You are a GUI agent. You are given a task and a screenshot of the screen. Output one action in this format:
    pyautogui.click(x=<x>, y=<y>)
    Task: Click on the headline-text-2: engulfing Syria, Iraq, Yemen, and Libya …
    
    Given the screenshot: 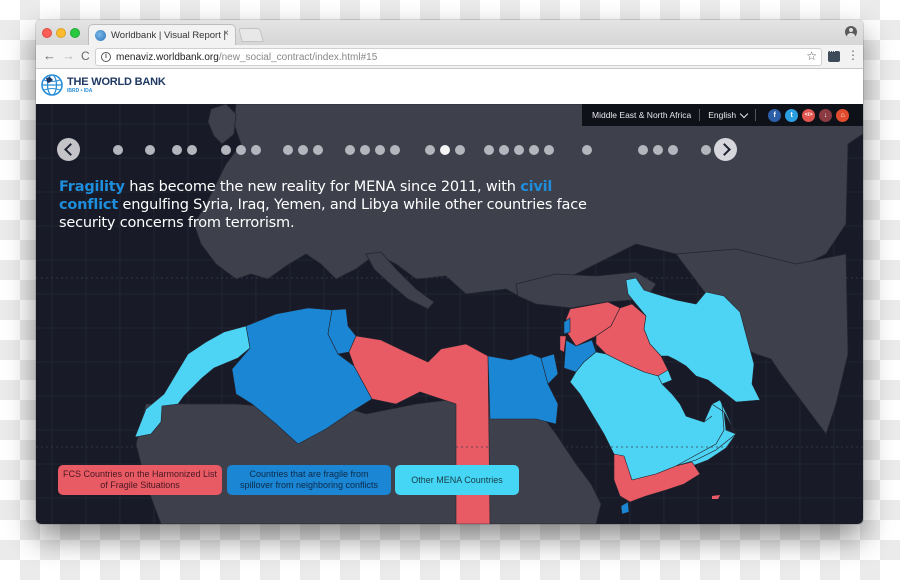 What is the action you would take?
    pyautogui.click(x=323, y=214)
    